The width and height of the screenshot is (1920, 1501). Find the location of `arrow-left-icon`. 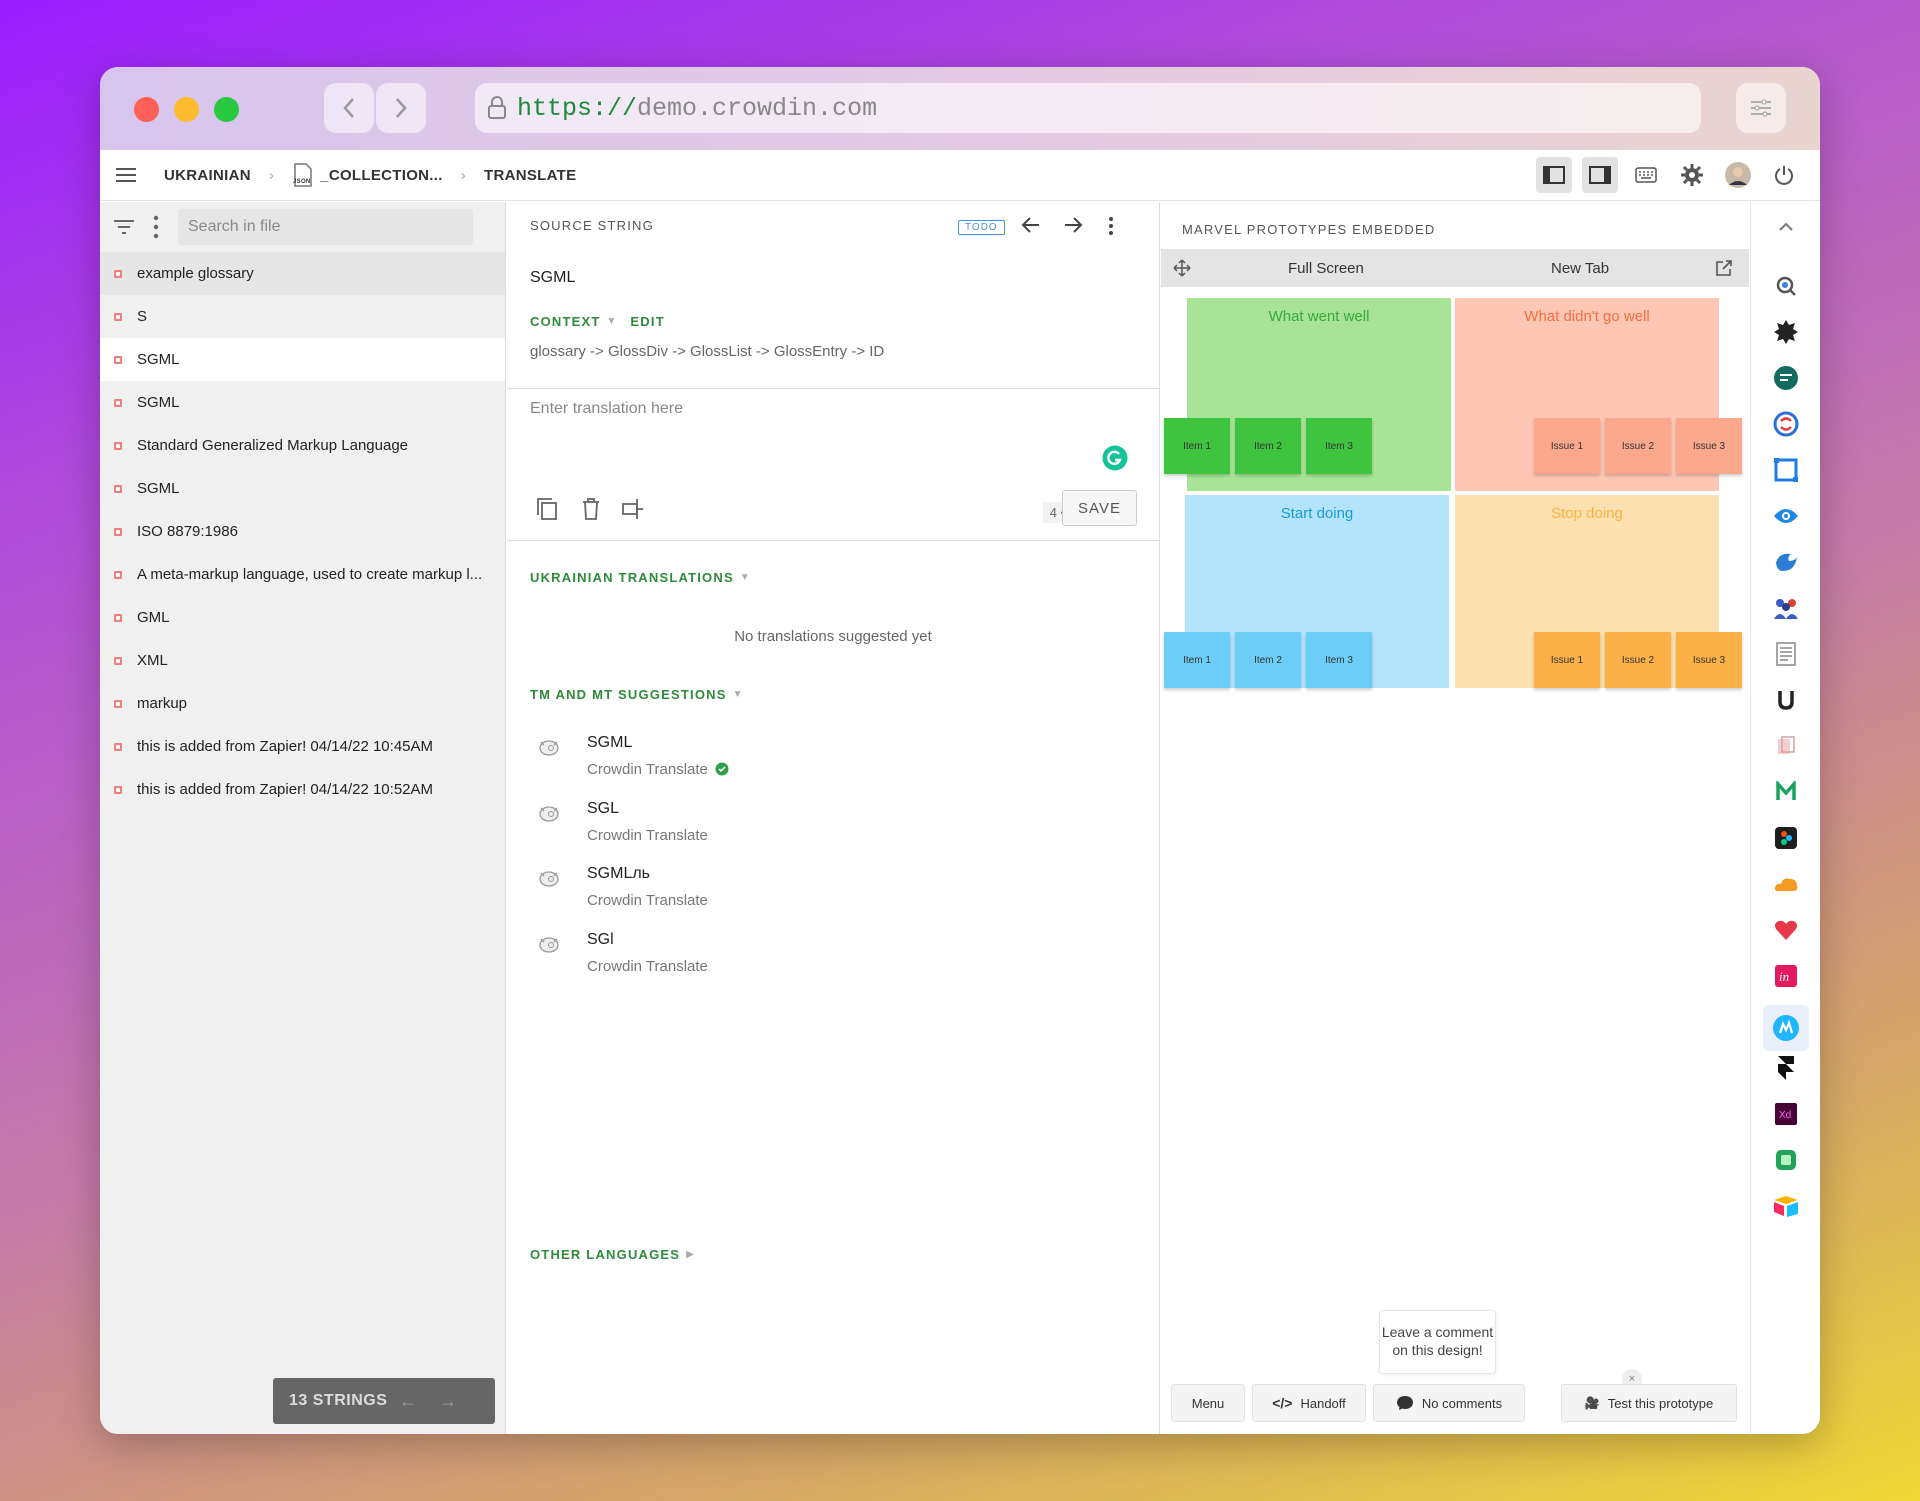

arrow-left-icon is located at coordinates (1031, 225).